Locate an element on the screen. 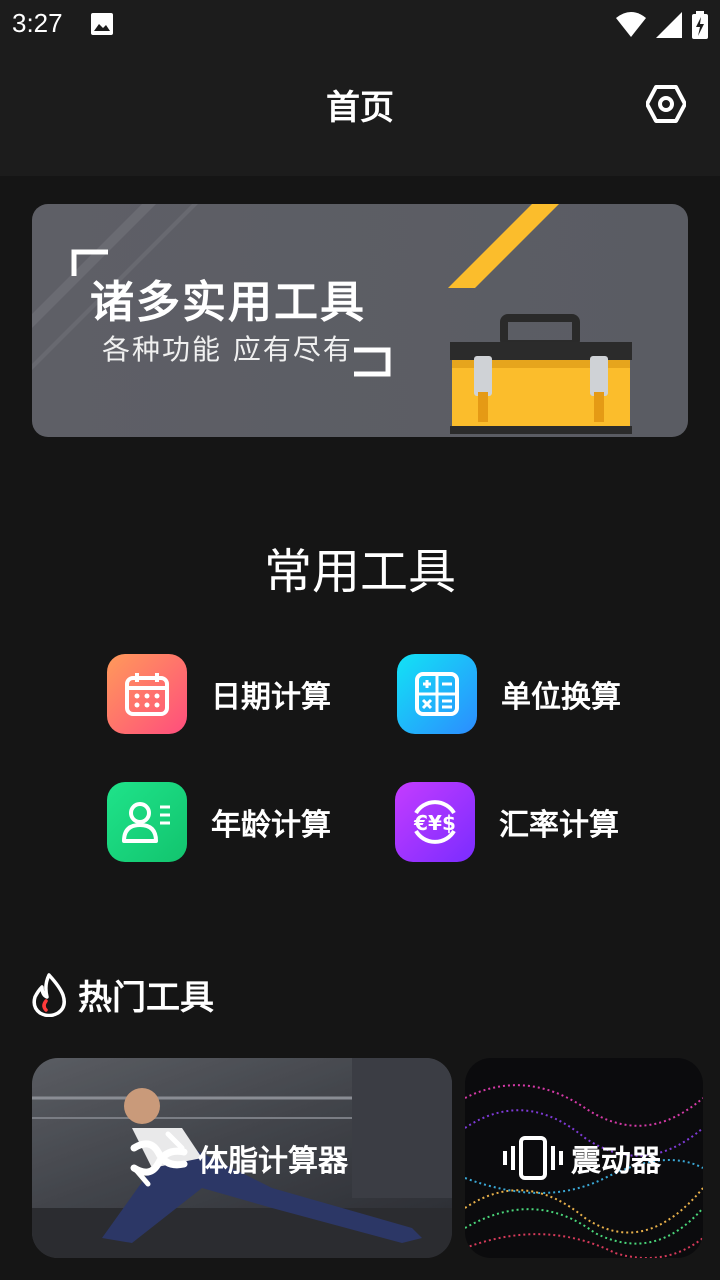 The width and height of the screenshot is (720, 1280). status-time: 3:27 is located at coordinates (37, 23).